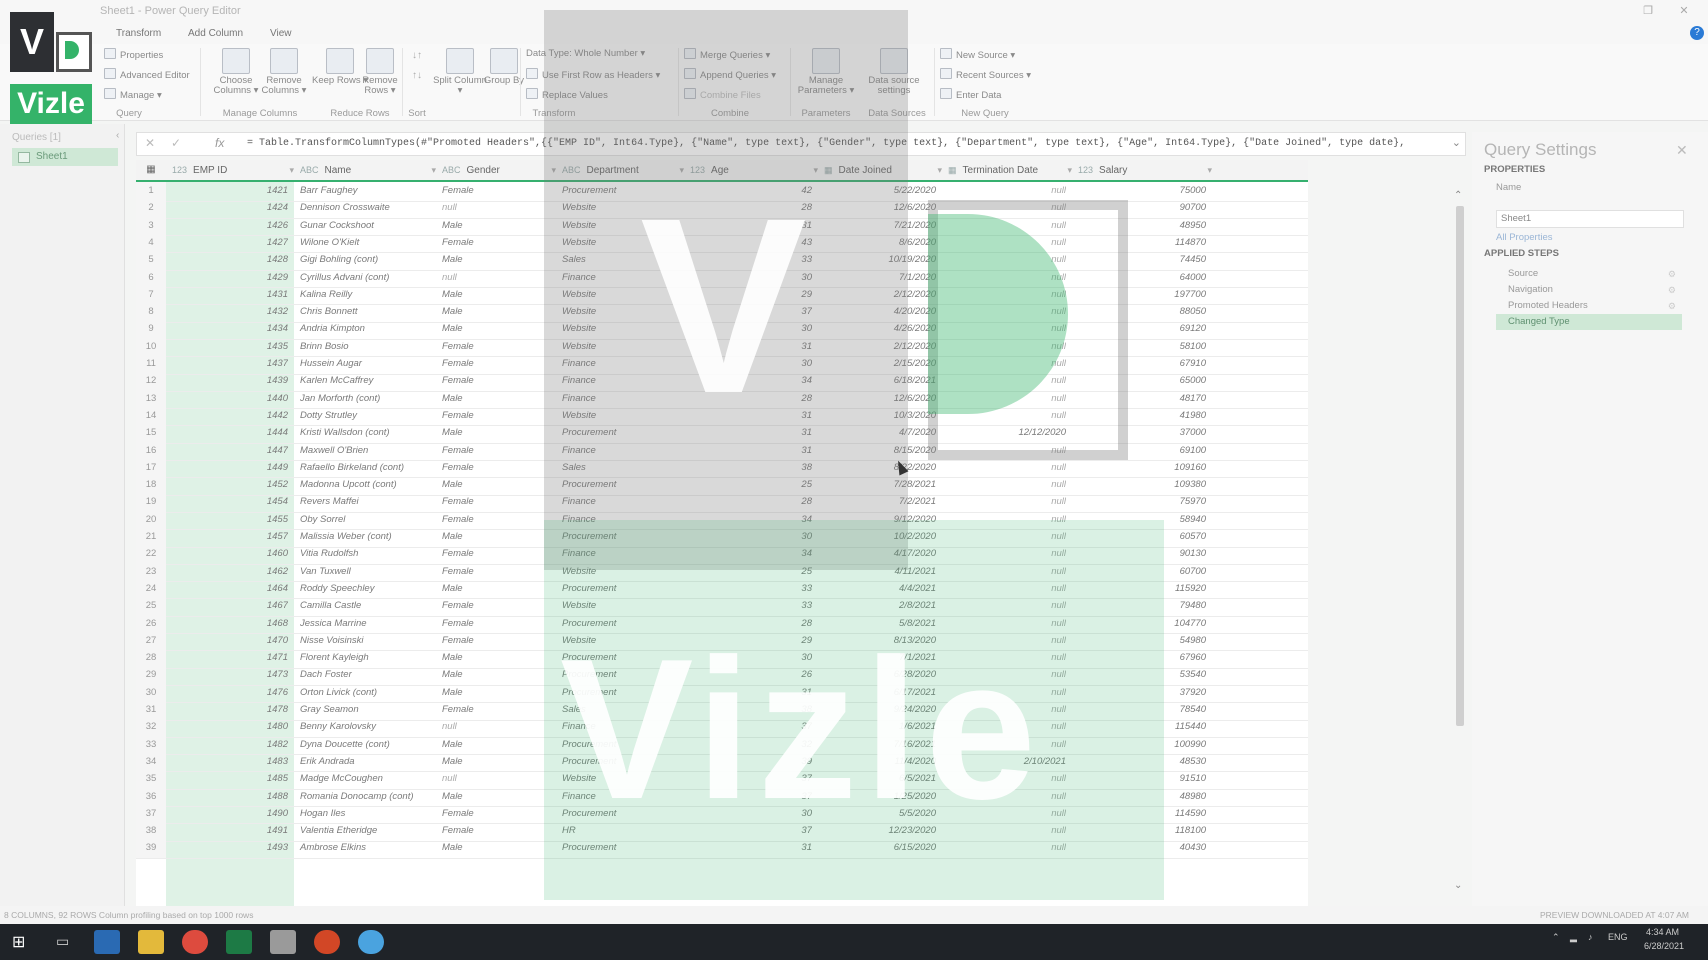 The image size is (1708, 960). Describe the element at coordinates (362, 797) in the screenshot. I see `table-cell: Romania Donocamp (cont)` at that location.